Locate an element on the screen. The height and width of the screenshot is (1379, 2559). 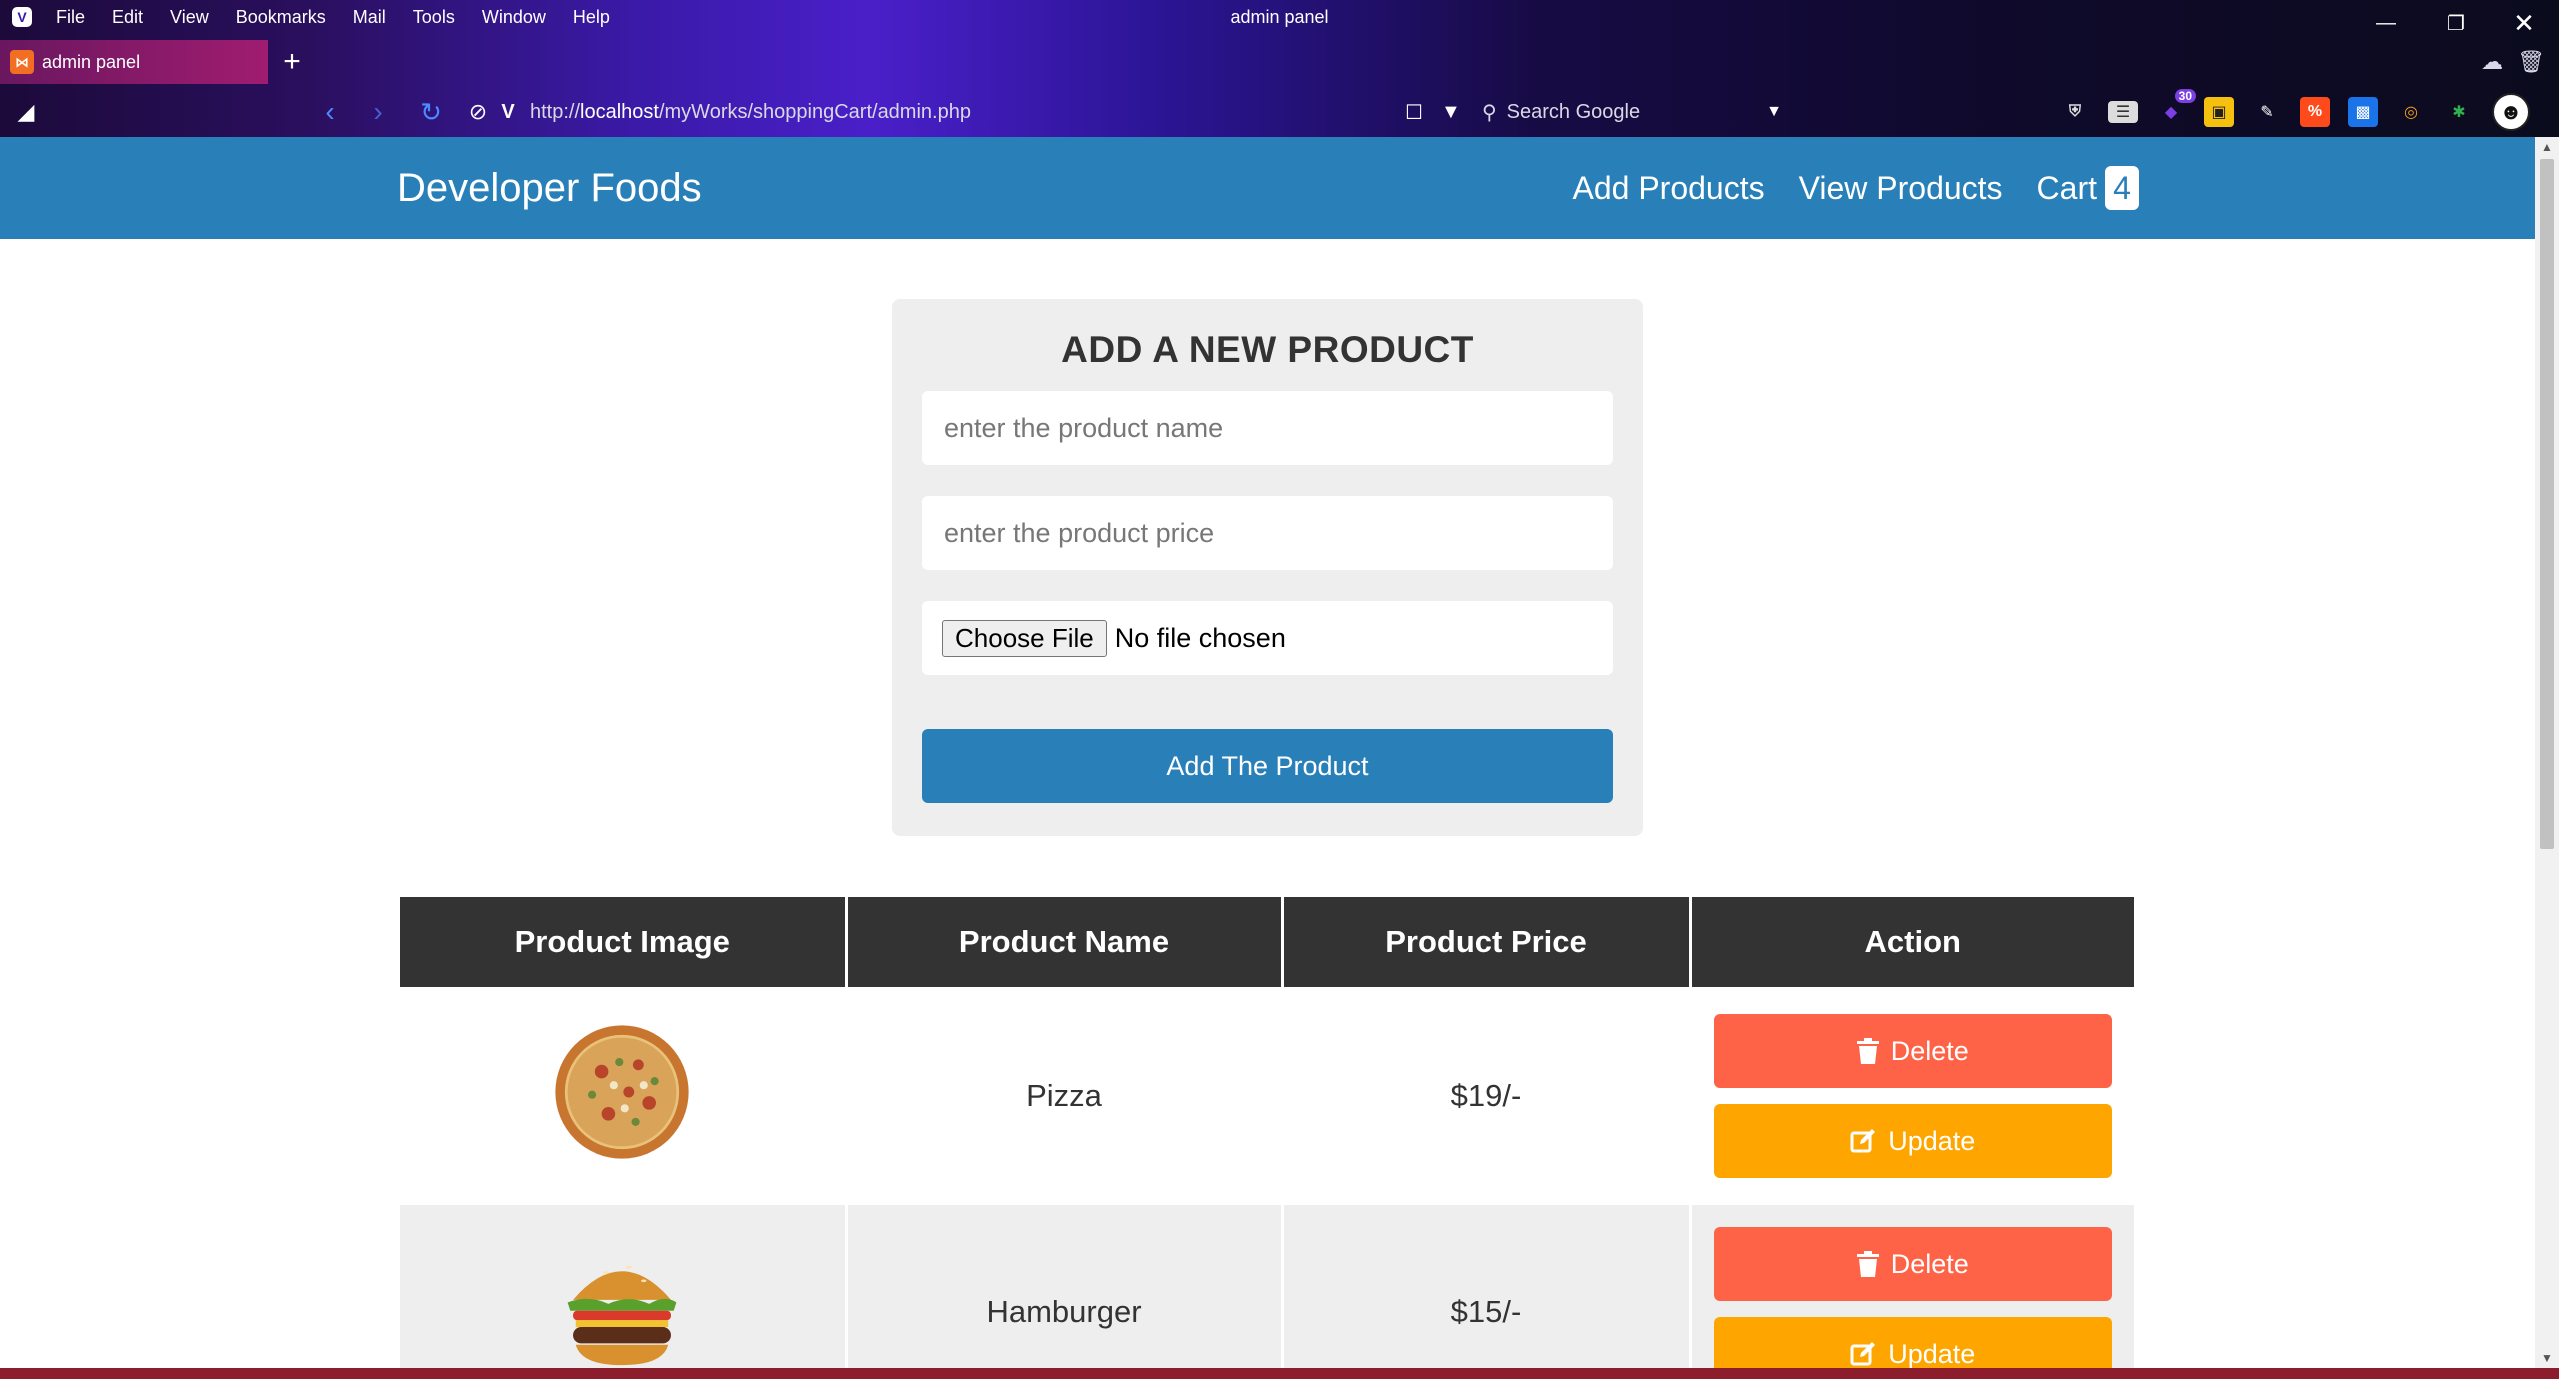
product-name-cell: Hamburger is located at coordinates (1063, 1286).